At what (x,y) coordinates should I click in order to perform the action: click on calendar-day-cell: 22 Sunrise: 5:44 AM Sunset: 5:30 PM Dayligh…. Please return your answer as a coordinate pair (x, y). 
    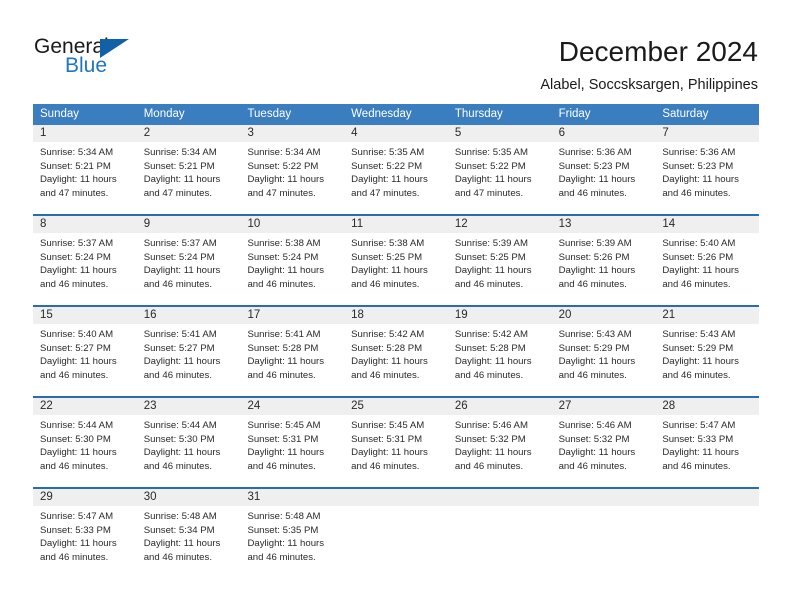
    Looking at the image, I should click on (85, 442).